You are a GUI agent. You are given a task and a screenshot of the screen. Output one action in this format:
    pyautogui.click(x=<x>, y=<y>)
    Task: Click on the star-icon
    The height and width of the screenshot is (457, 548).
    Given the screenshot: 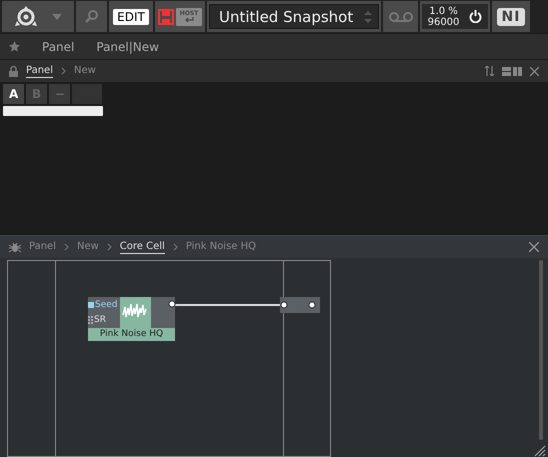 What is the action you would take?
    pyautogui.click(x=14, y=46)
    